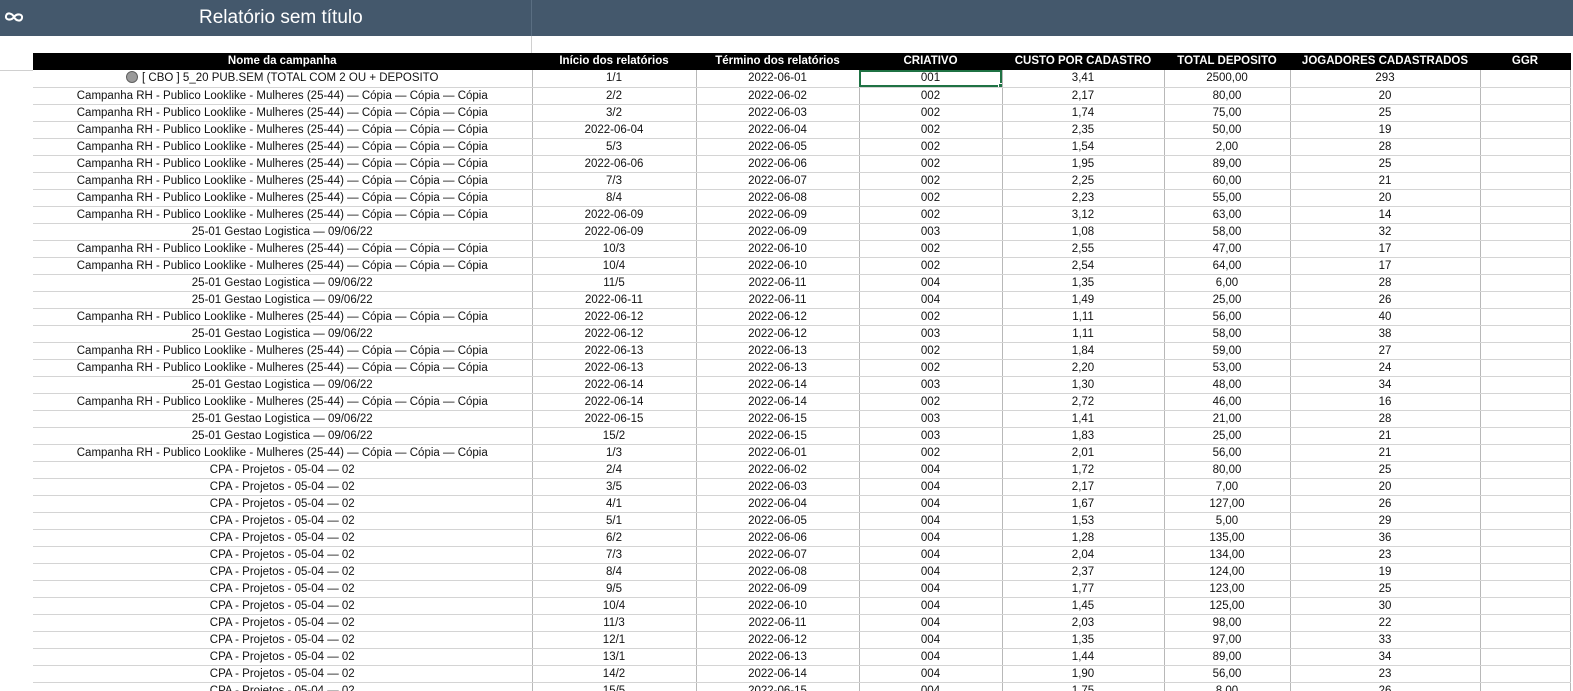 The height and width of the screenshot is (691, 1573). What do you see at coordinates (778, 130) in the screenshot?
I see `report-end-cell: 2022-06-04` at bounding box center [778, 130].